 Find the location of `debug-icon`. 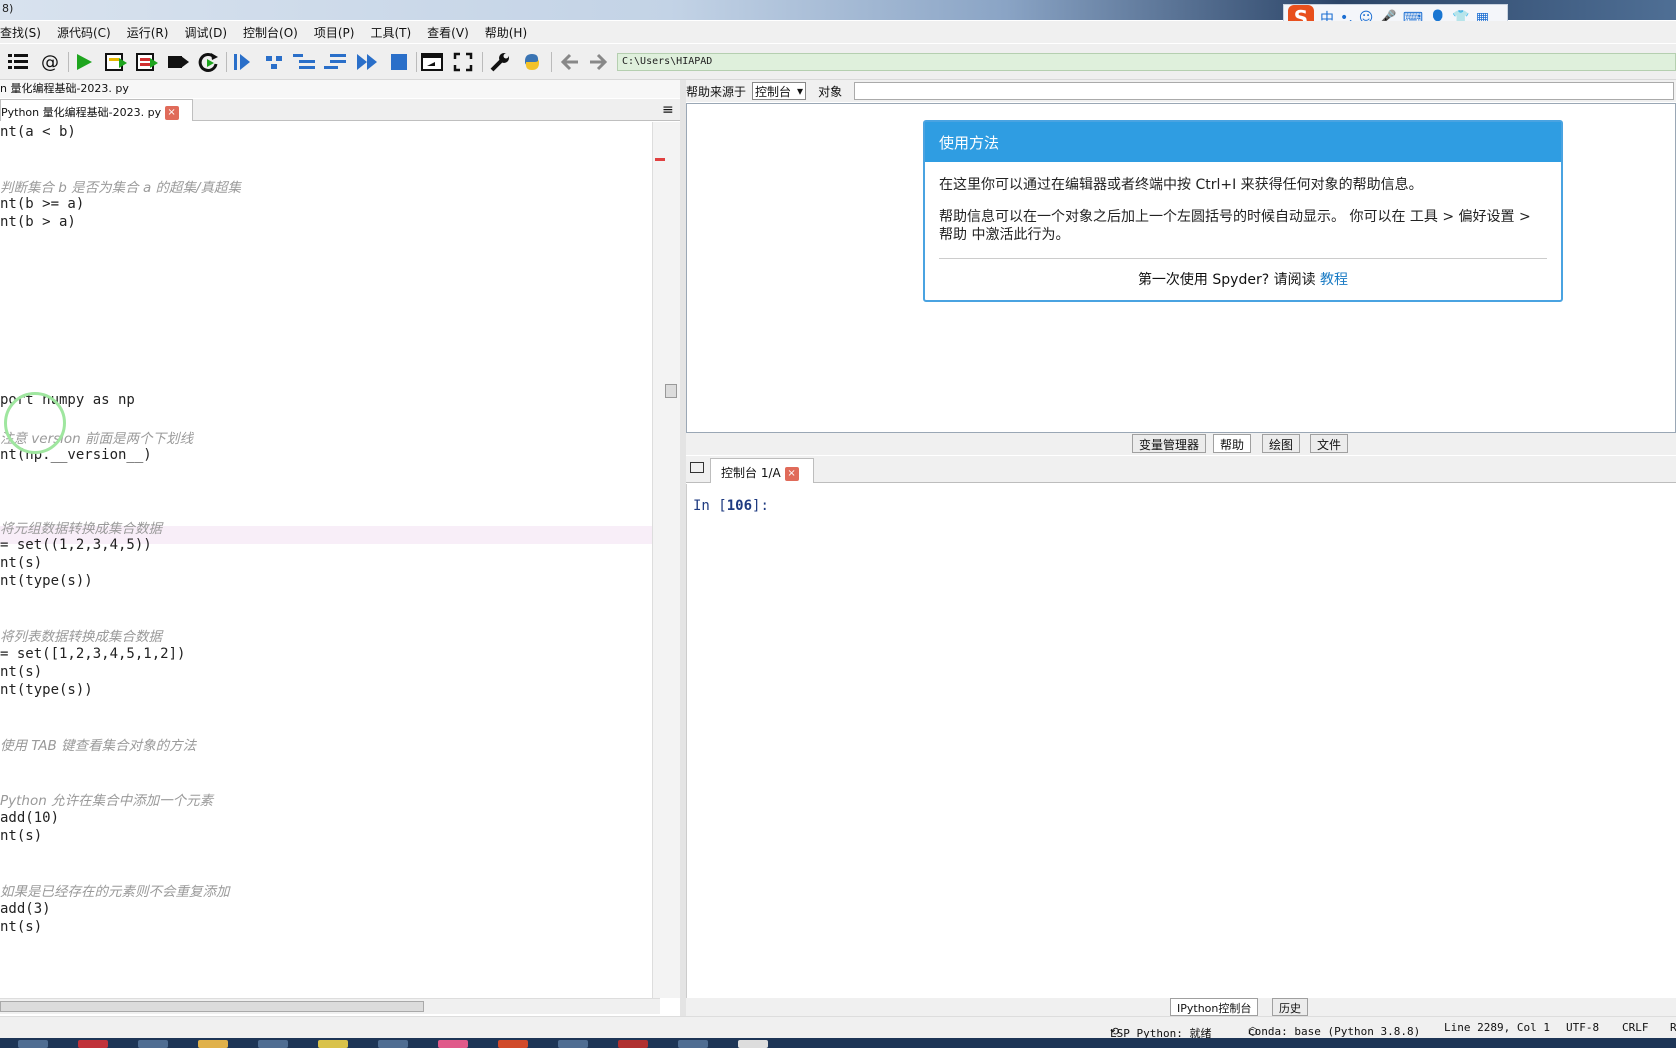

debug-icon is located at coordinates (242, 62).